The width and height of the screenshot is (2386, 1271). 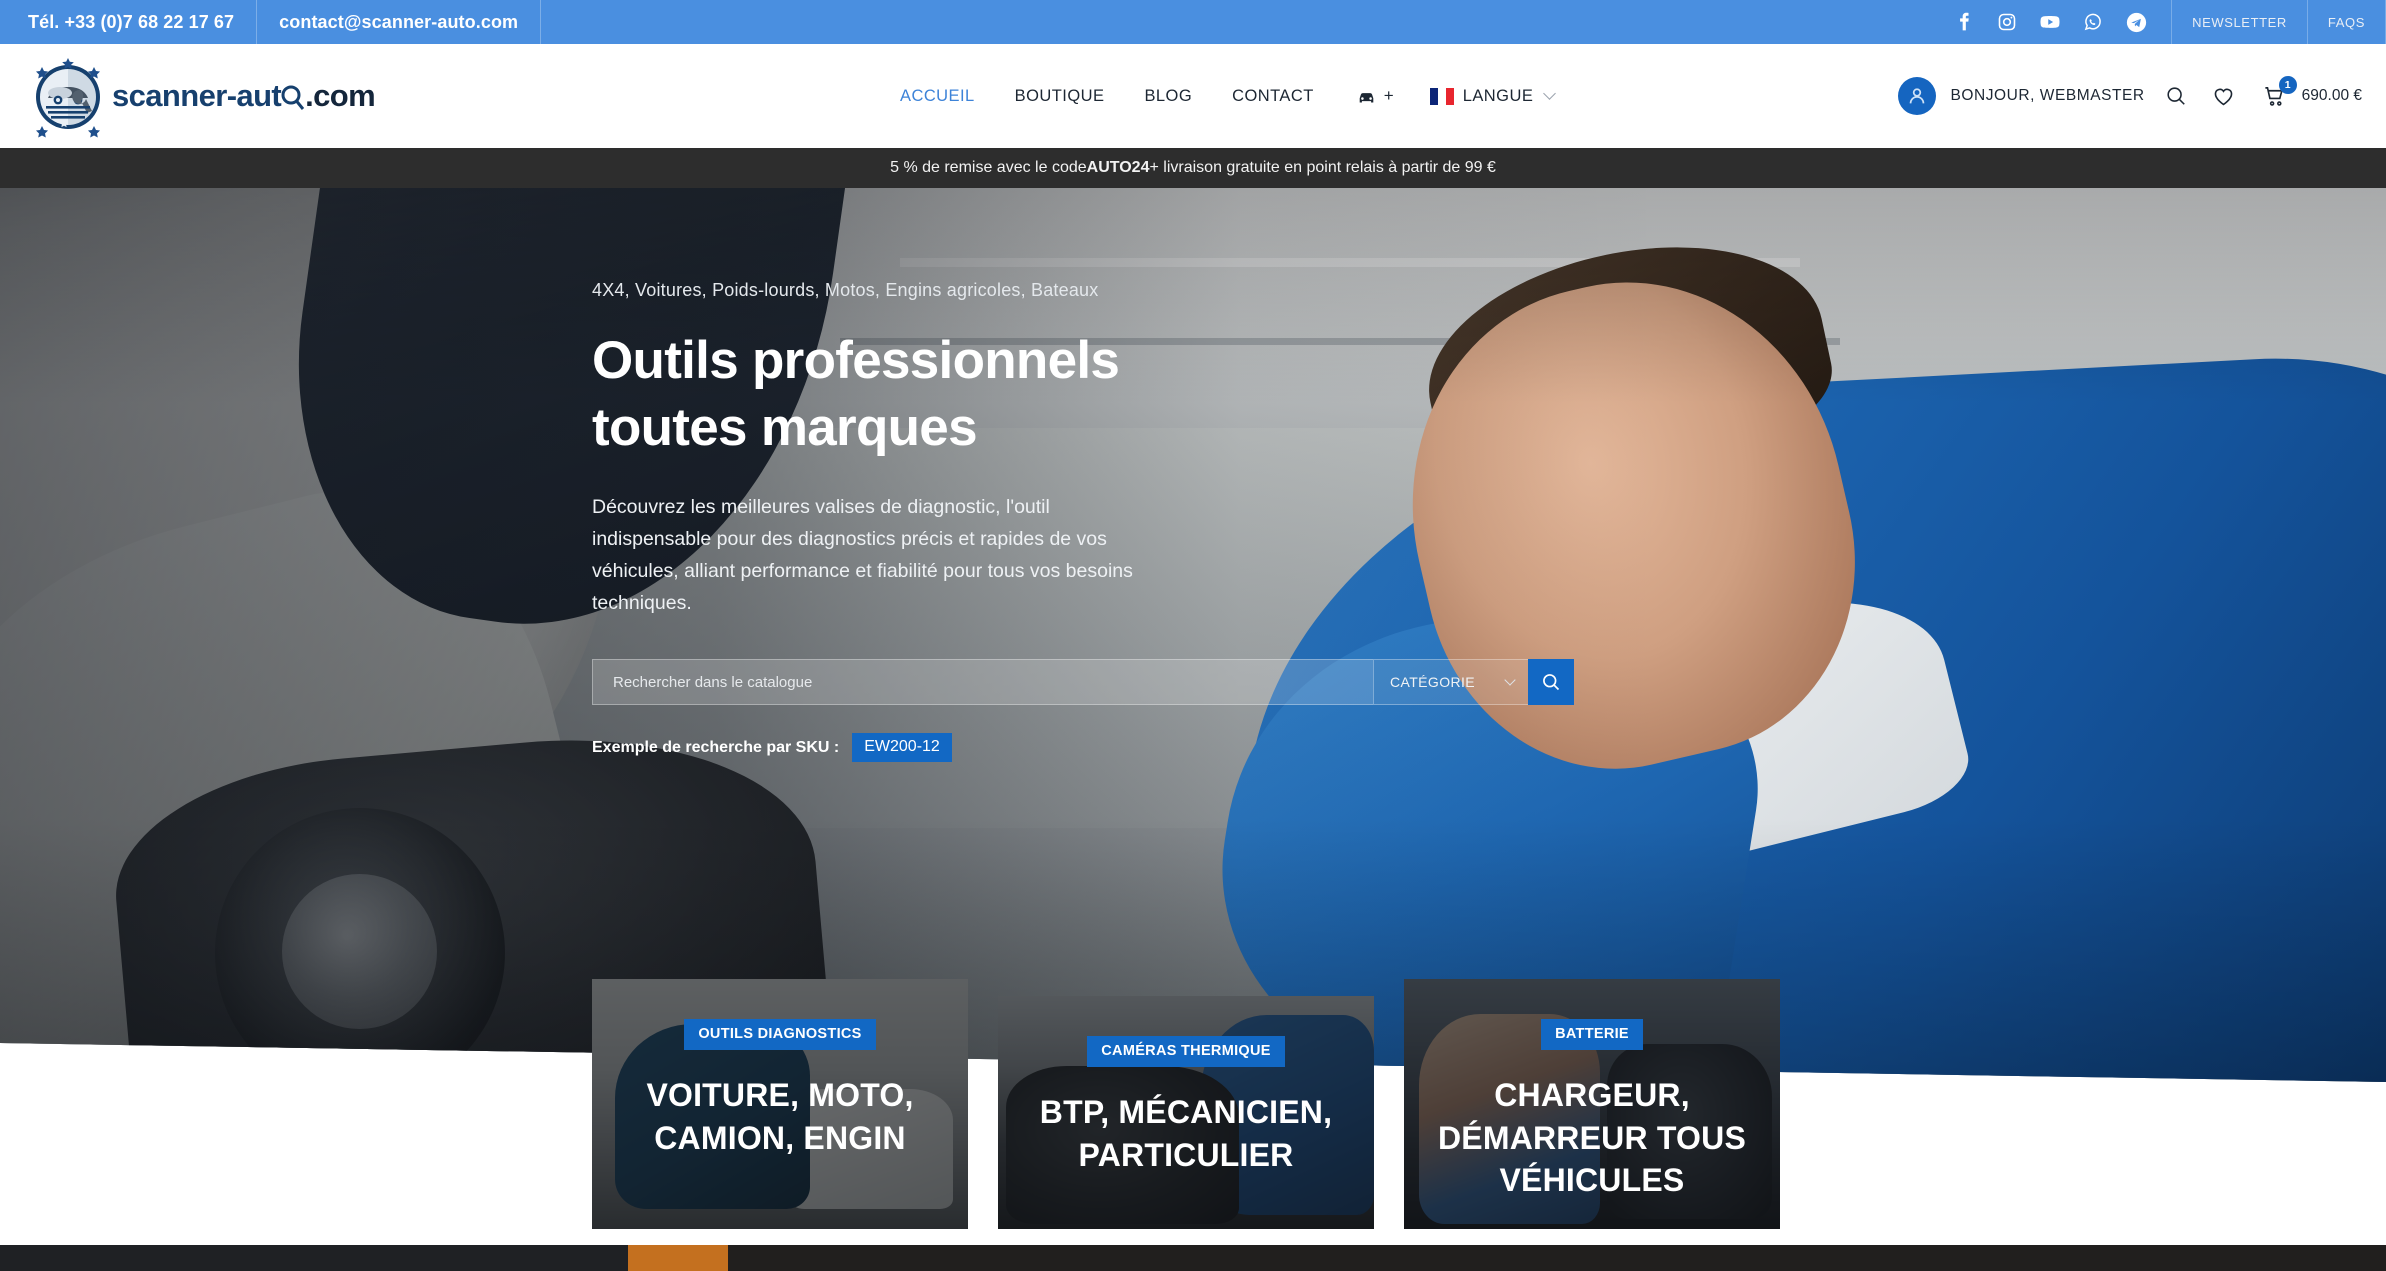 What do you see at coordinates (2050, 22) in the screenshot?
I see `youtube-icon` at bounding box center [2050, 22].